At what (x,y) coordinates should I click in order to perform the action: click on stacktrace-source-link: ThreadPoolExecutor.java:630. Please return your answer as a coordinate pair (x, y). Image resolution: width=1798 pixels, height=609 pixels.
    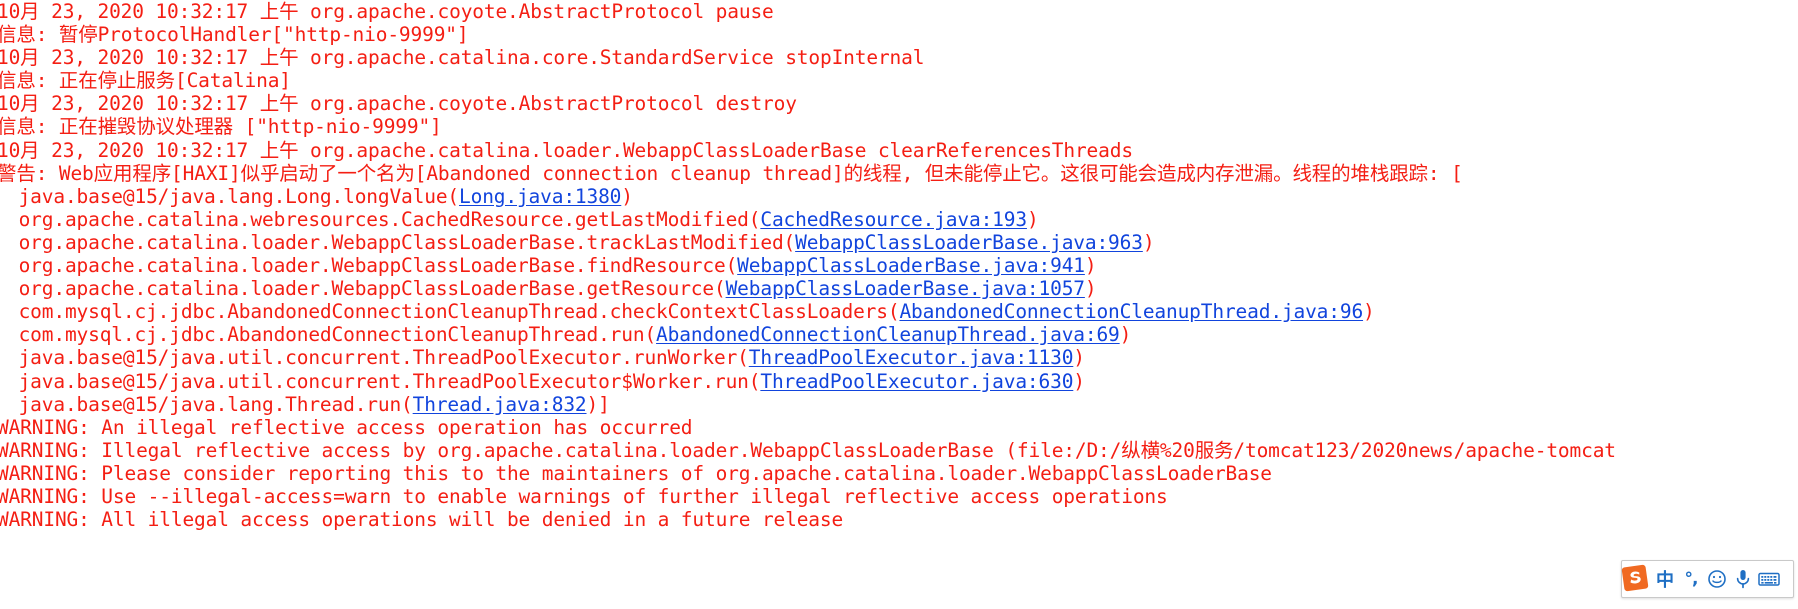
    Looking at the image, I should click on (916, 381).